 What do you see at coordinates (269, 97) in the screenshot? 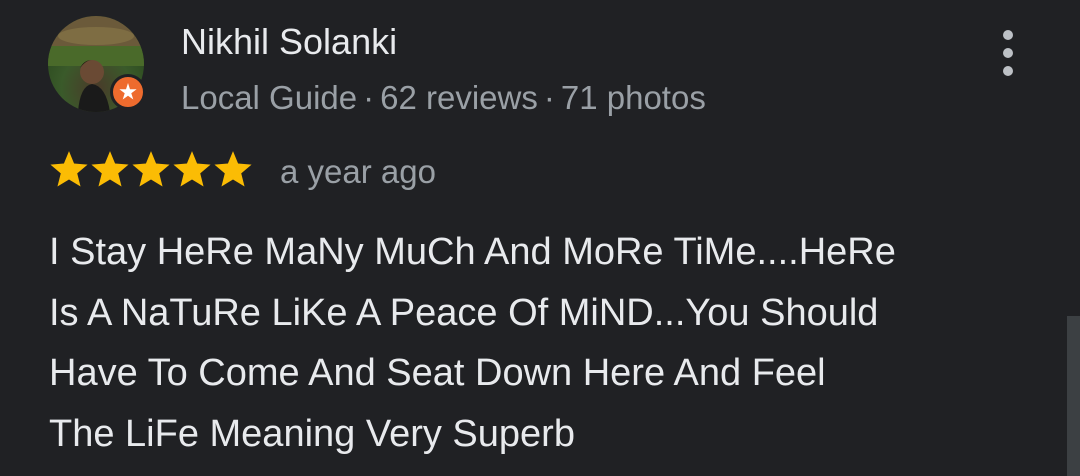
I see `local-guide-label: Local Guide` at bounding box center [269, 97].